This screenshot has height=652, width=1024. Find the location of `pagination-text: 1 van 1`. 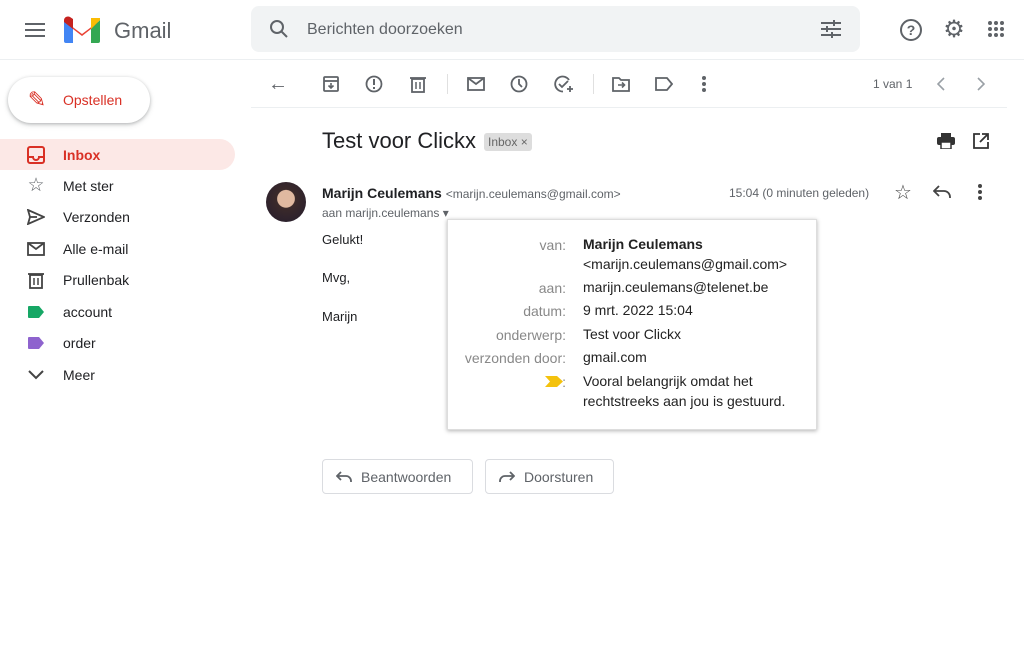

pagination-text: 1 van 1 is located at coordinates (893, 84).